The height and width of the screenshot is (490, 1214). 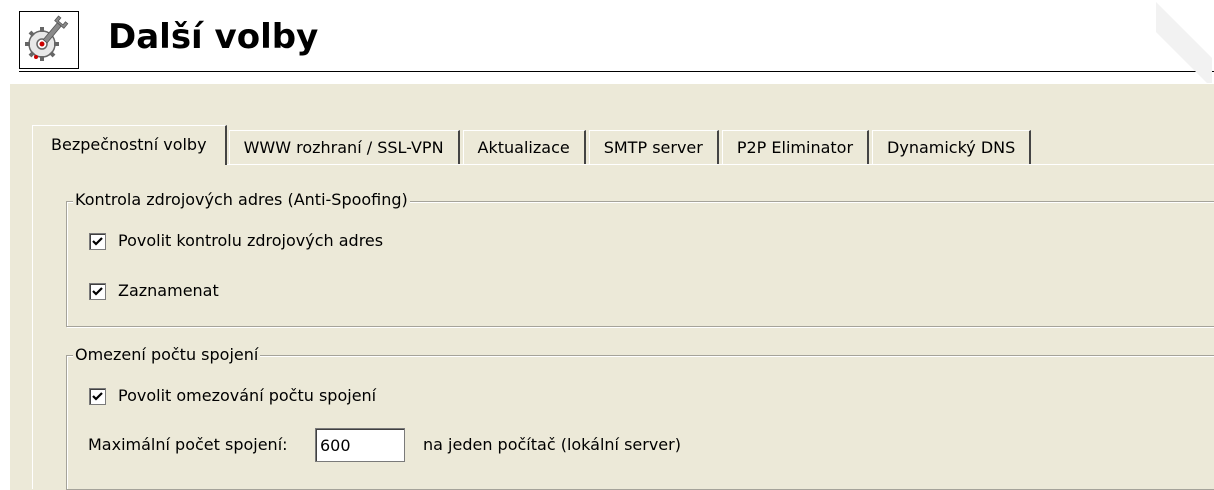 I want to click on max-connections-suffix: na jeden počítač (lokální server), so click(x=552, y=444).